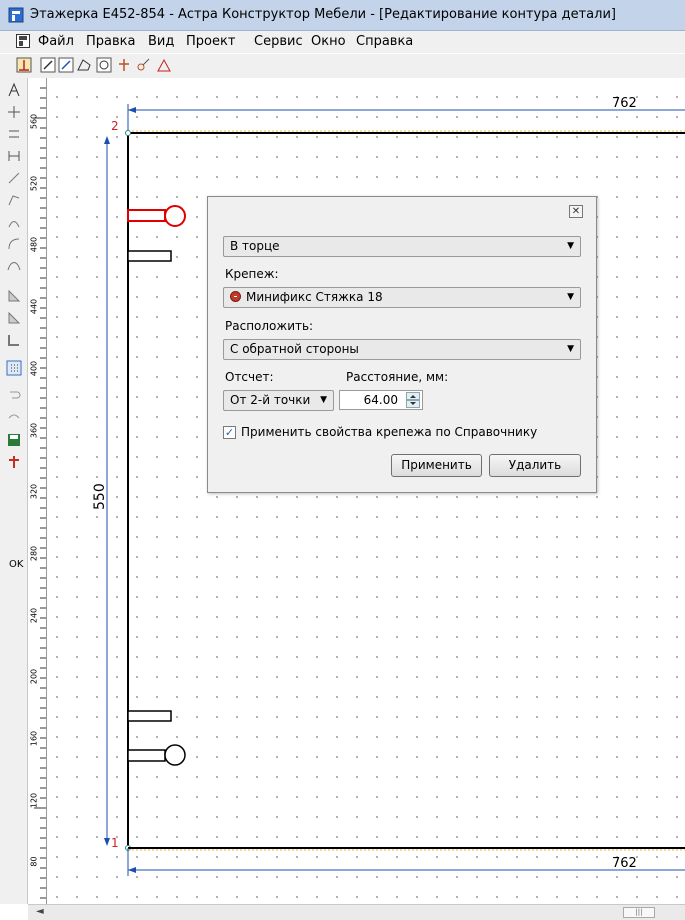 This screenshot has width=685, height=920. Describe the element at coordinates (14, 178) in the screenshot. I see `line-icon` at that location.